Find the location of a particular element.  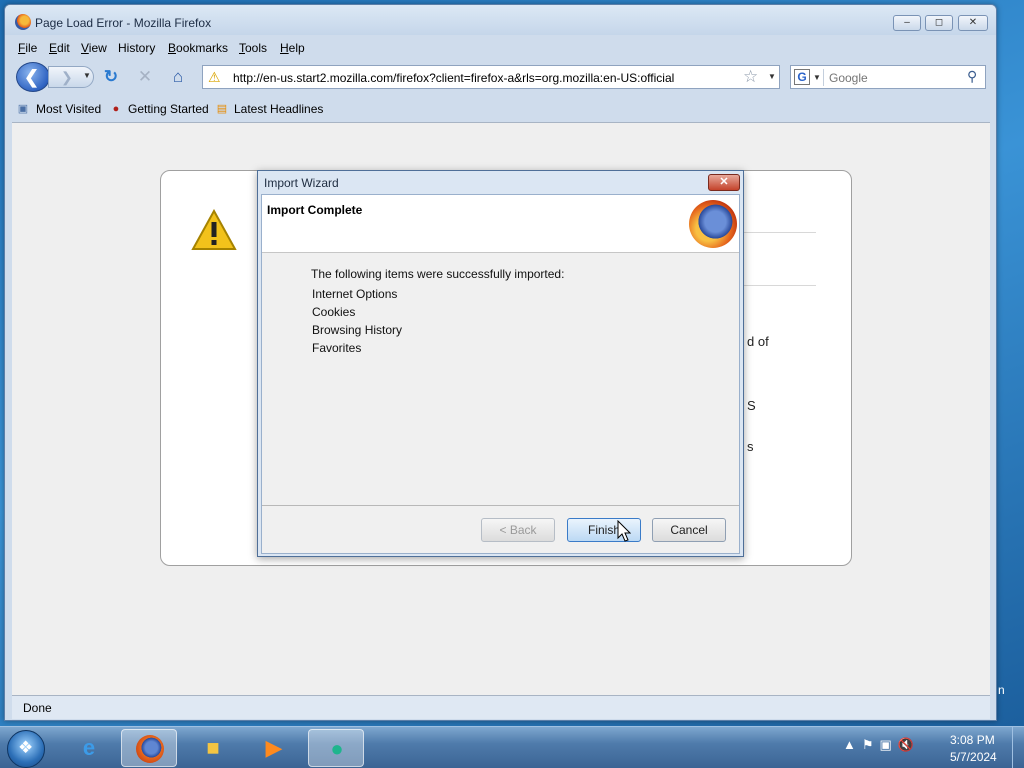

show-desktop-button is located at coordinates (1018, 747).